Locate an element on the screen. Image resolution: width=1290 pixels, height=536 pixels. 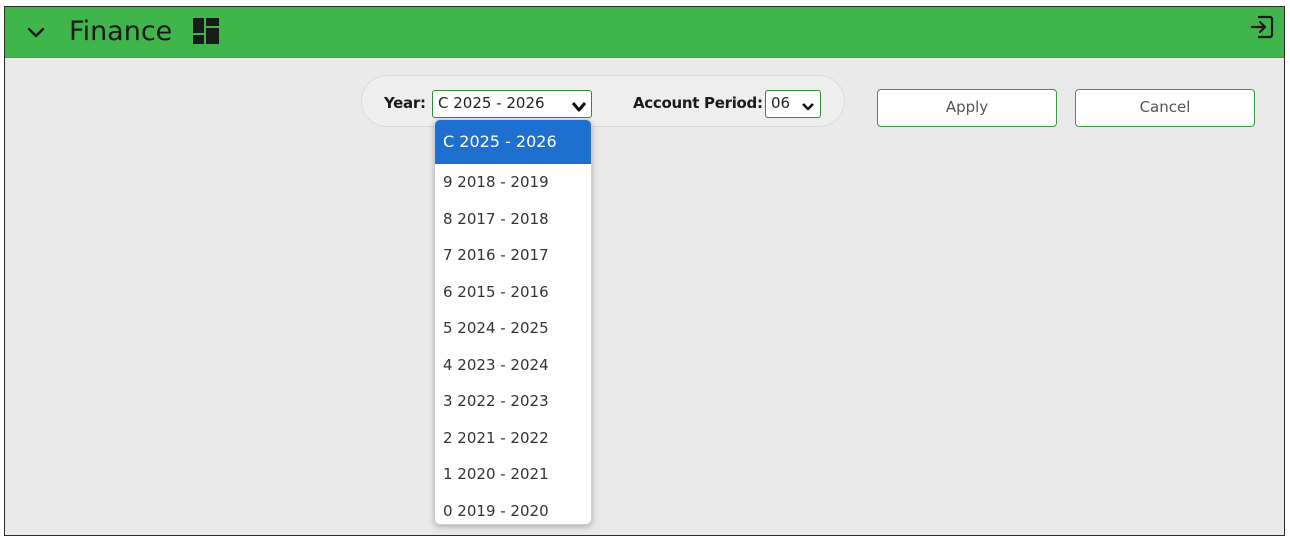
year-option: 7 2016 - 2017 is located at coordinates (513, 255).